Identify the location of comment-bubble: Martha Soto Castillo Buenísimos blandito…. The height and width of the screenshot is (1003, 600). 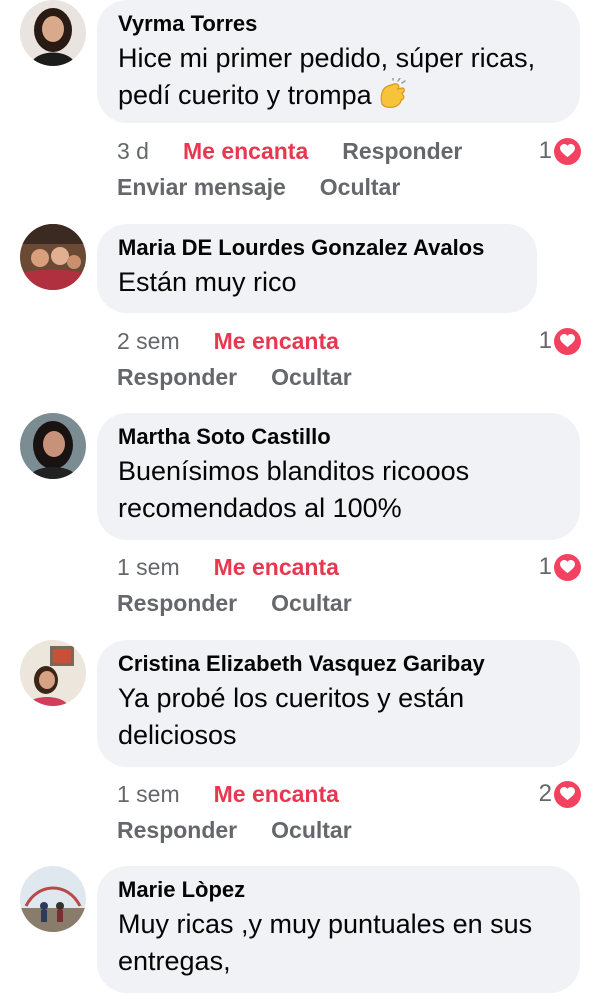
(338, 476).